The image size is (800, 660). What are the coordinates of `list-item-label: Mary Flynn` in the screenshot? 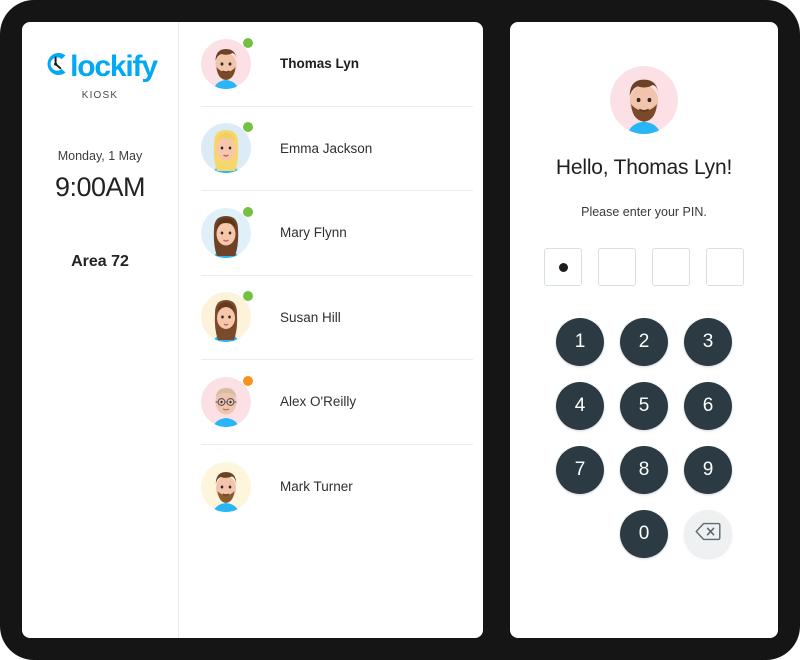 It's located at (313, 233).